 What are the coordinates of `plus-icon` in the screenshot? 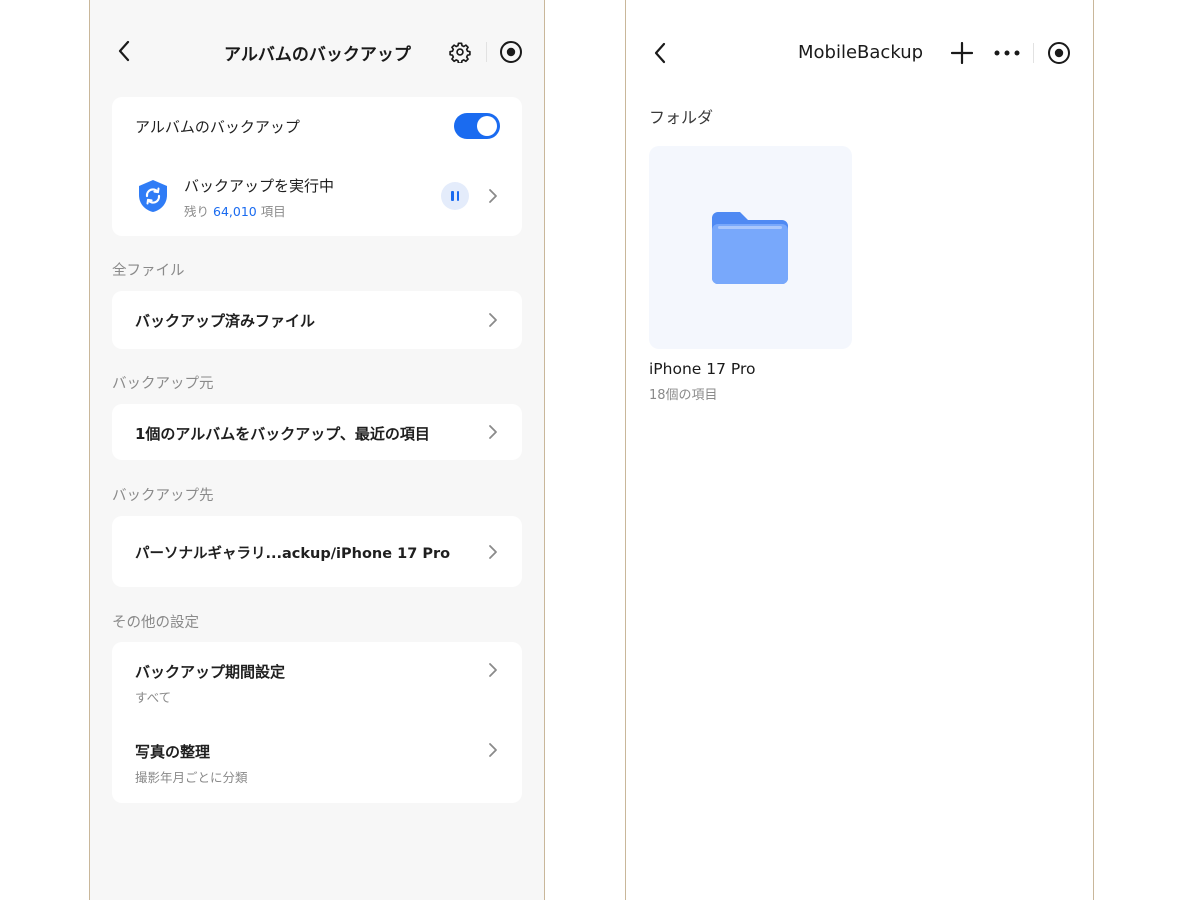 It's located at (962, 53).